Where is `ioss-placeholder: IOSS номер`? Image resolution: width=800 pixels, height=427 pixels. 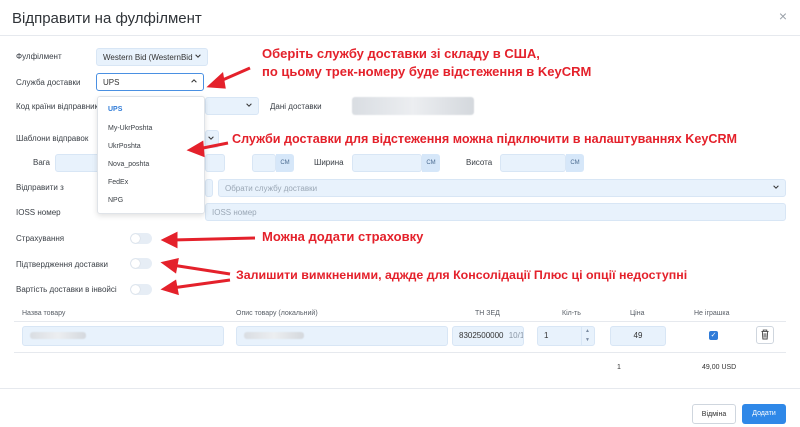 ioss-placeholder: IOSS номер is located at coordinates (234, 212).